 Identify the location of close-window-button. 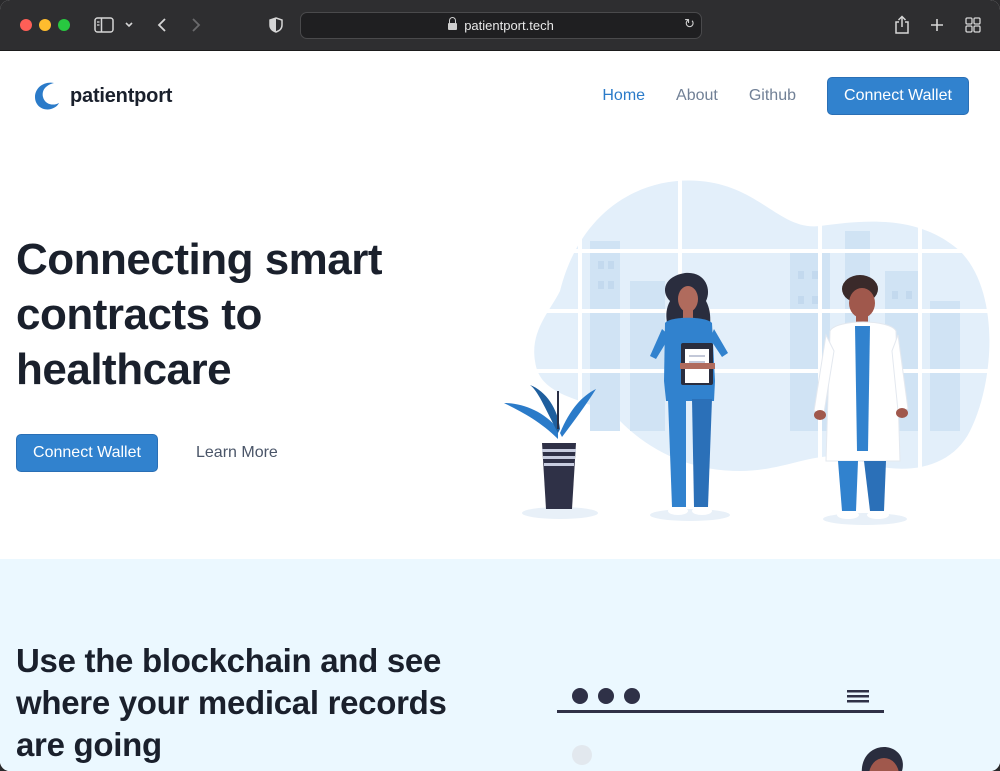
(26, 25).